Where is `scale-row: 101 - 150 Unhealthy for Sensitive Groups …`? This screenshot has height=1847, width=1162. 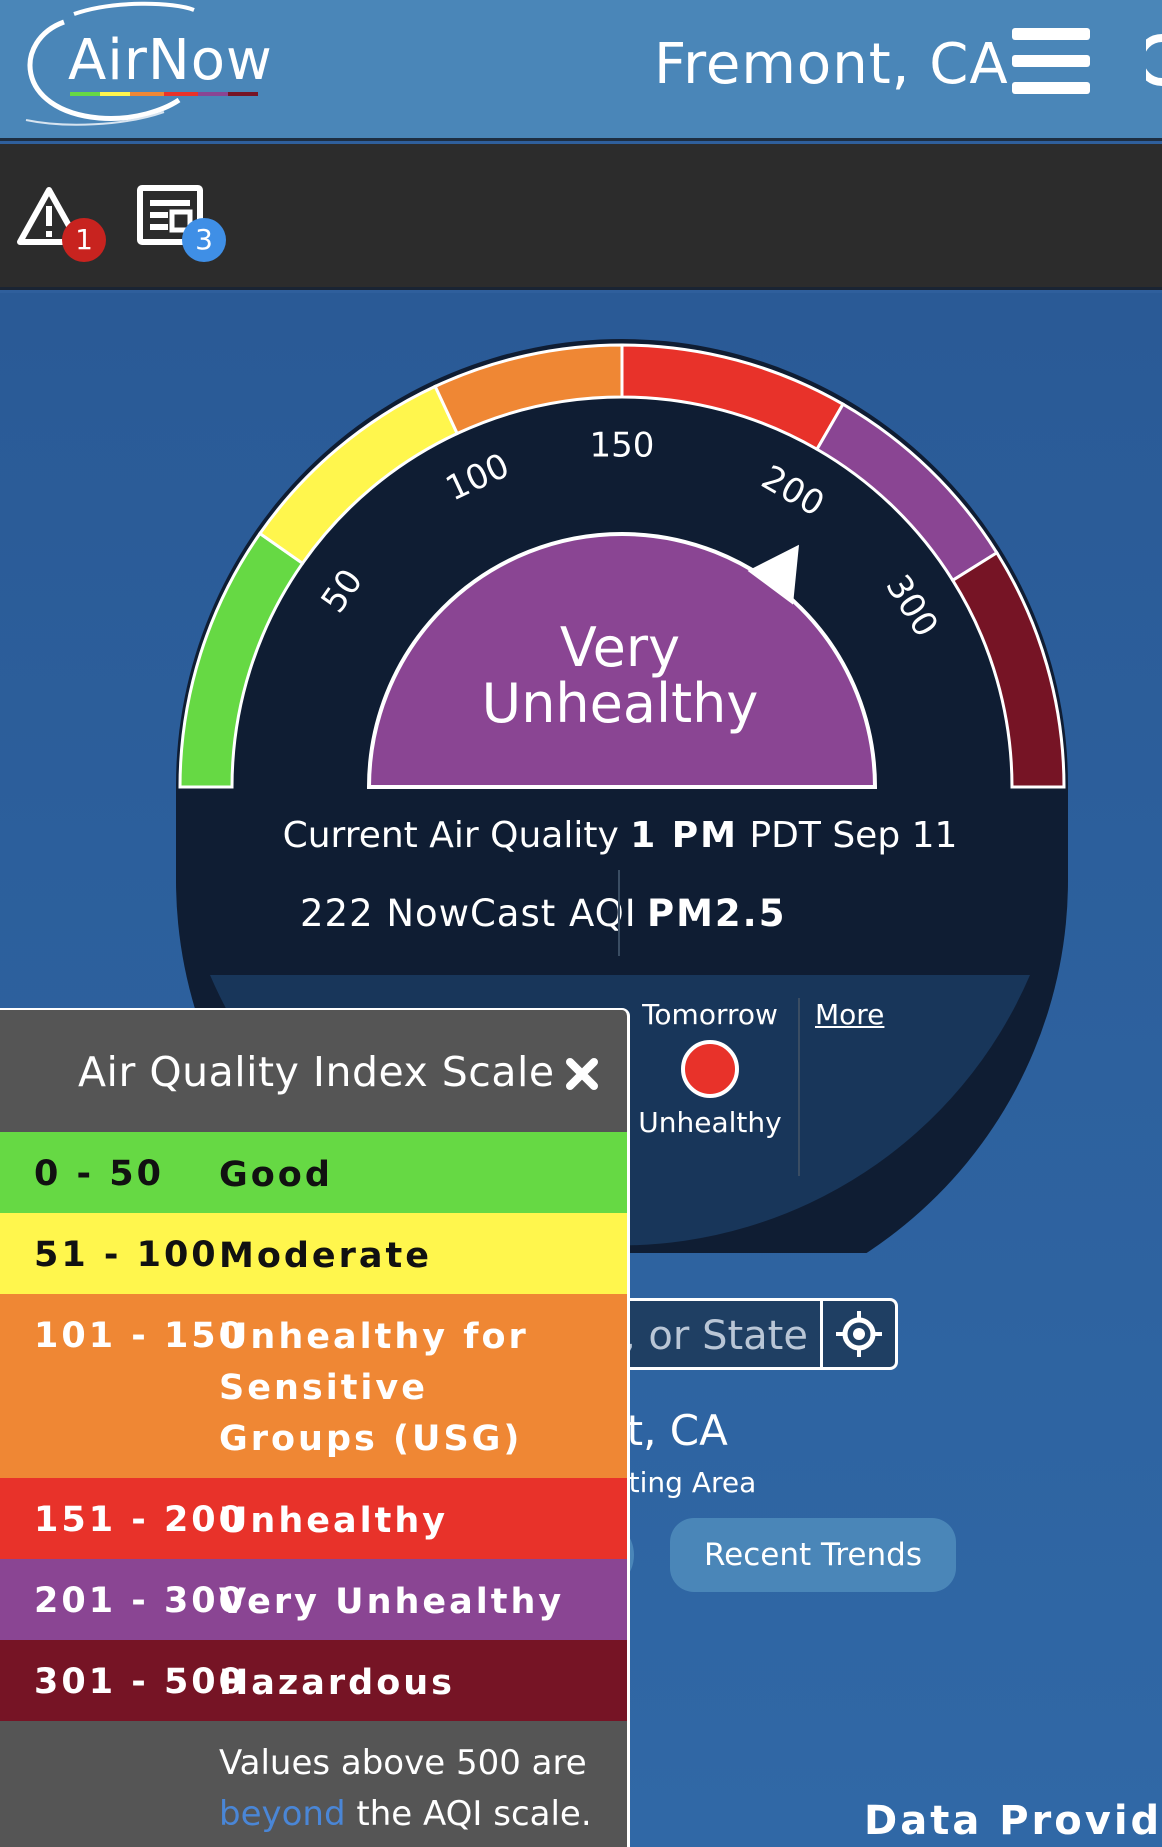
scale-row: 101 - 150 Unhealthy for Sensitive Groups … is located at coordinates (313, 1386).